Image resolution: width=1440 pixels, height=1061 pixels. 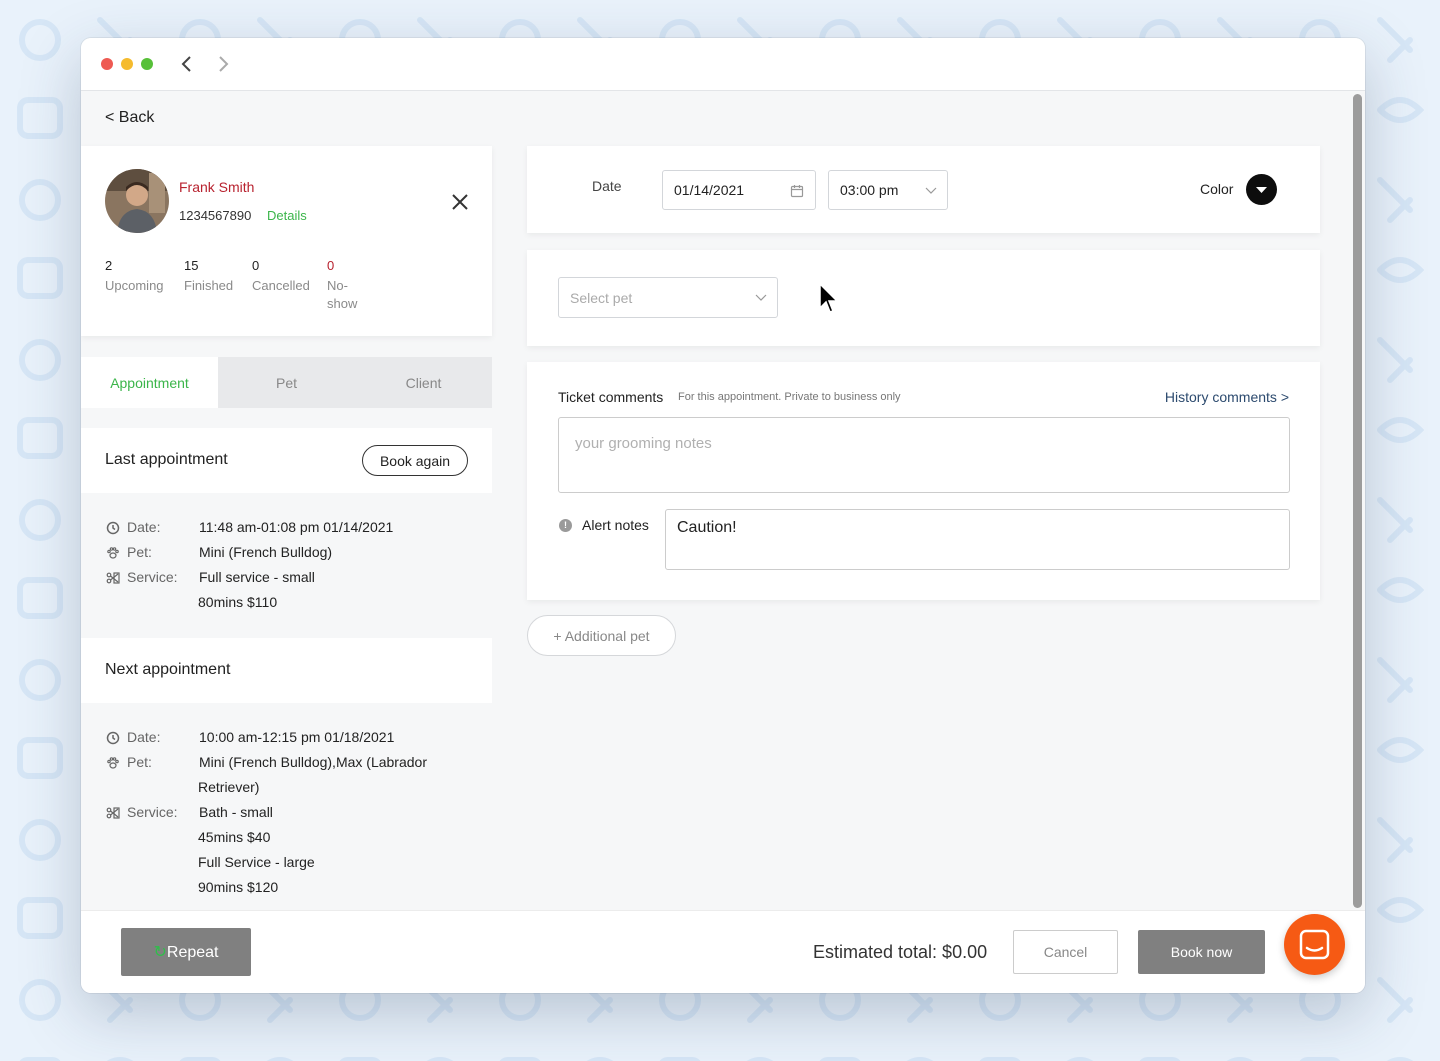 I want to click on grooming-notes-textarea: your grooming notes, so click(x=924, y=455).